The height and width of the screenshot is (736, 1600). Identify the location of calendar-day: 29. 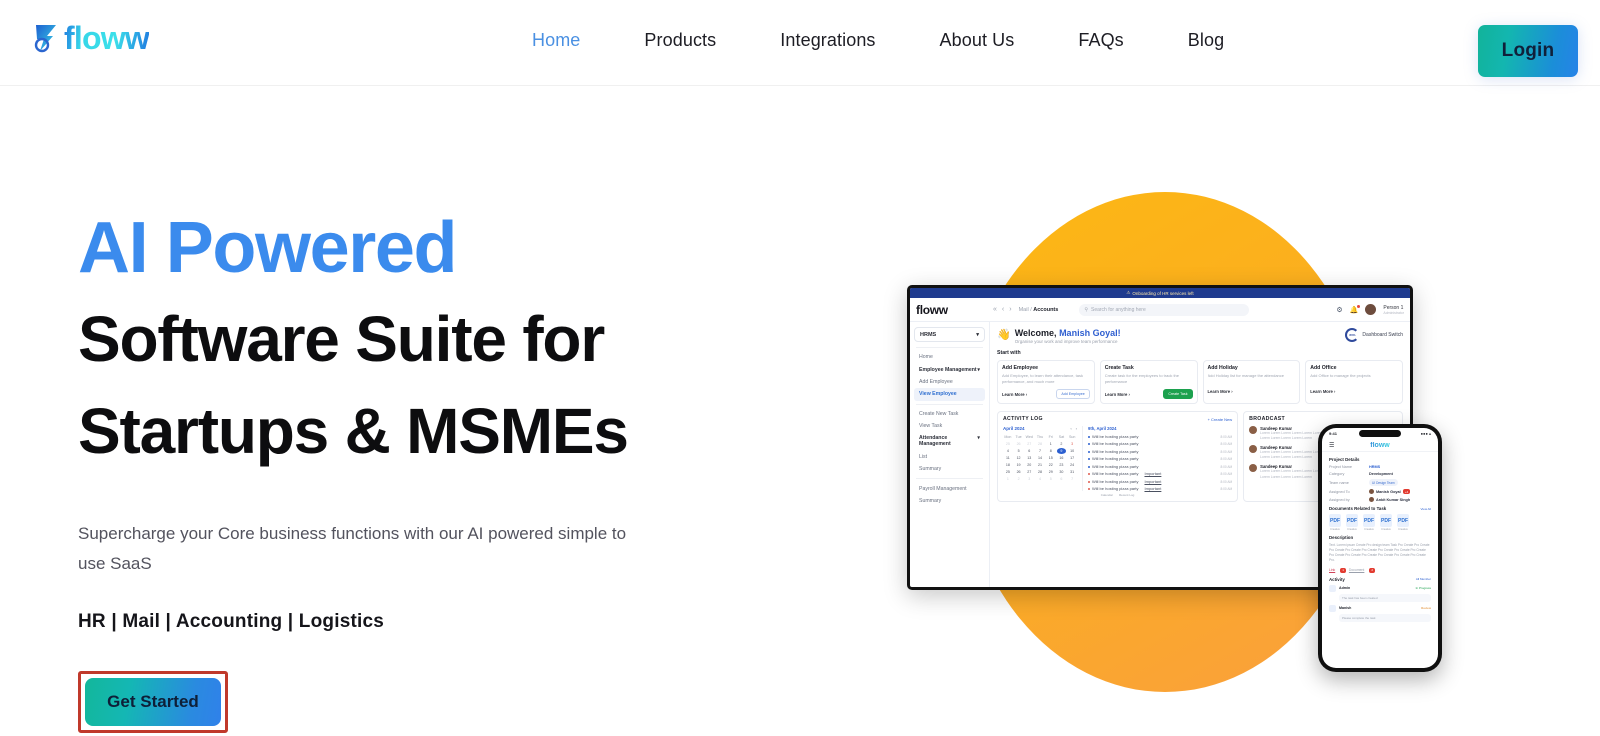
(1051, 472).